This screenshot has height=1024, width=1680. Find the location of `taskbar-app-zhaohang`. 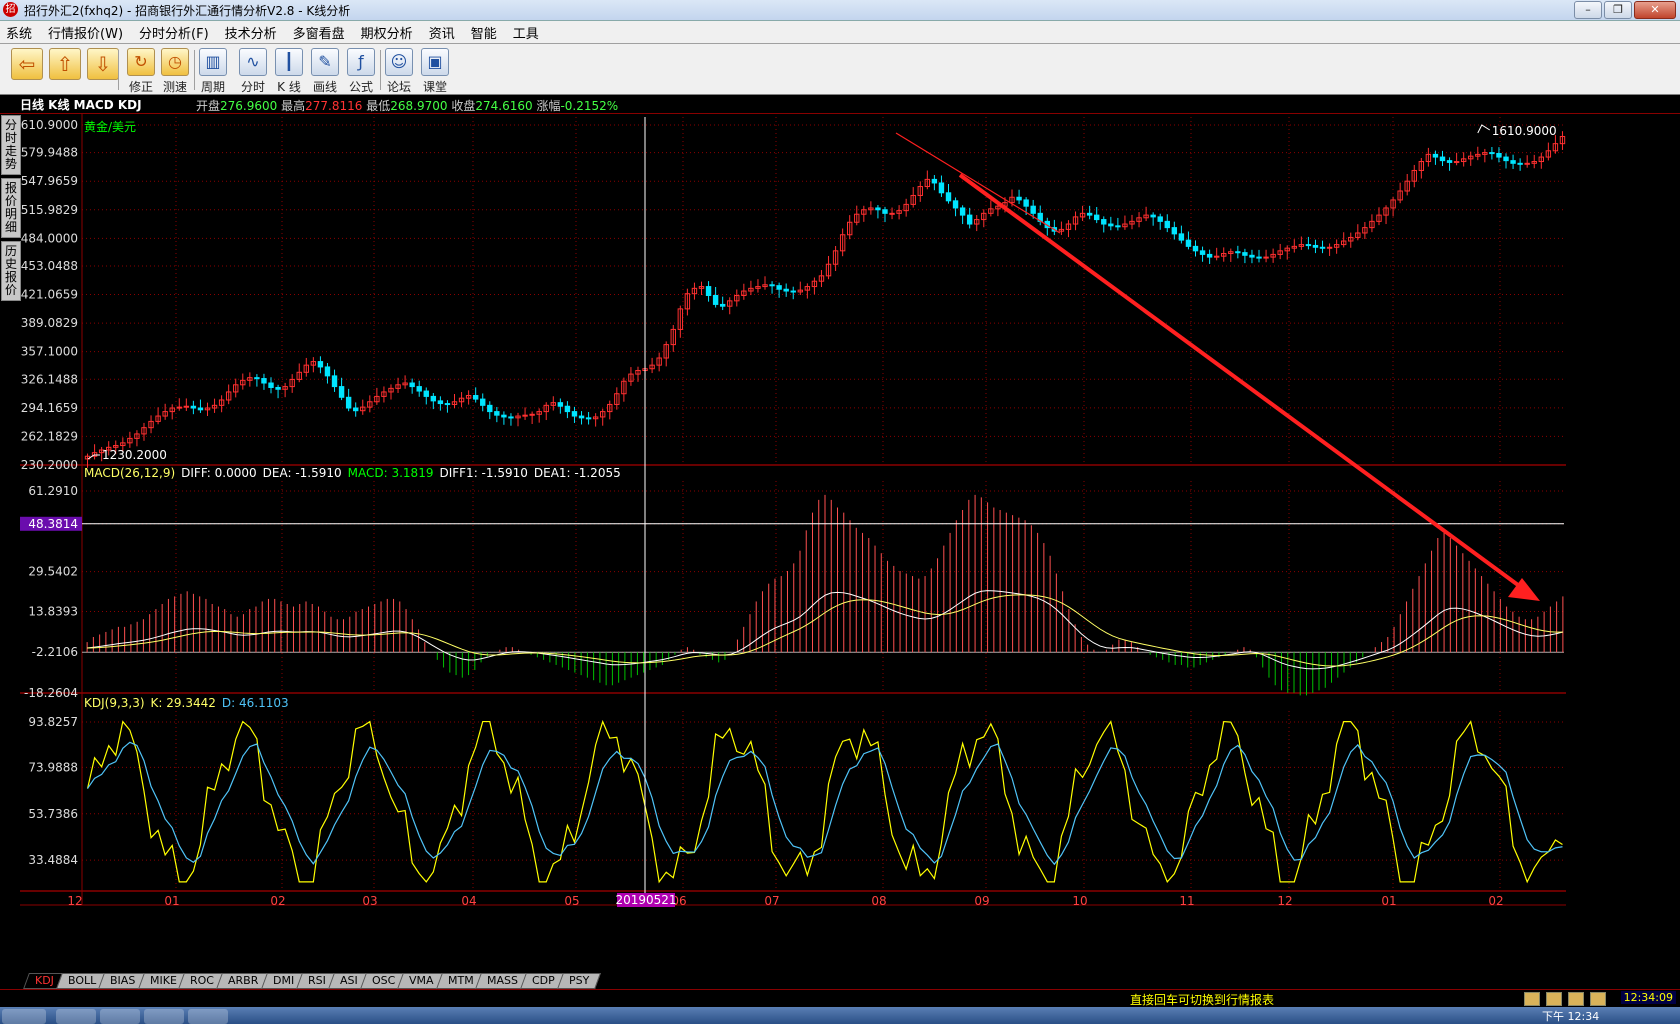

taskbar-app-zhaohang is located at coordinates (208, 1016).